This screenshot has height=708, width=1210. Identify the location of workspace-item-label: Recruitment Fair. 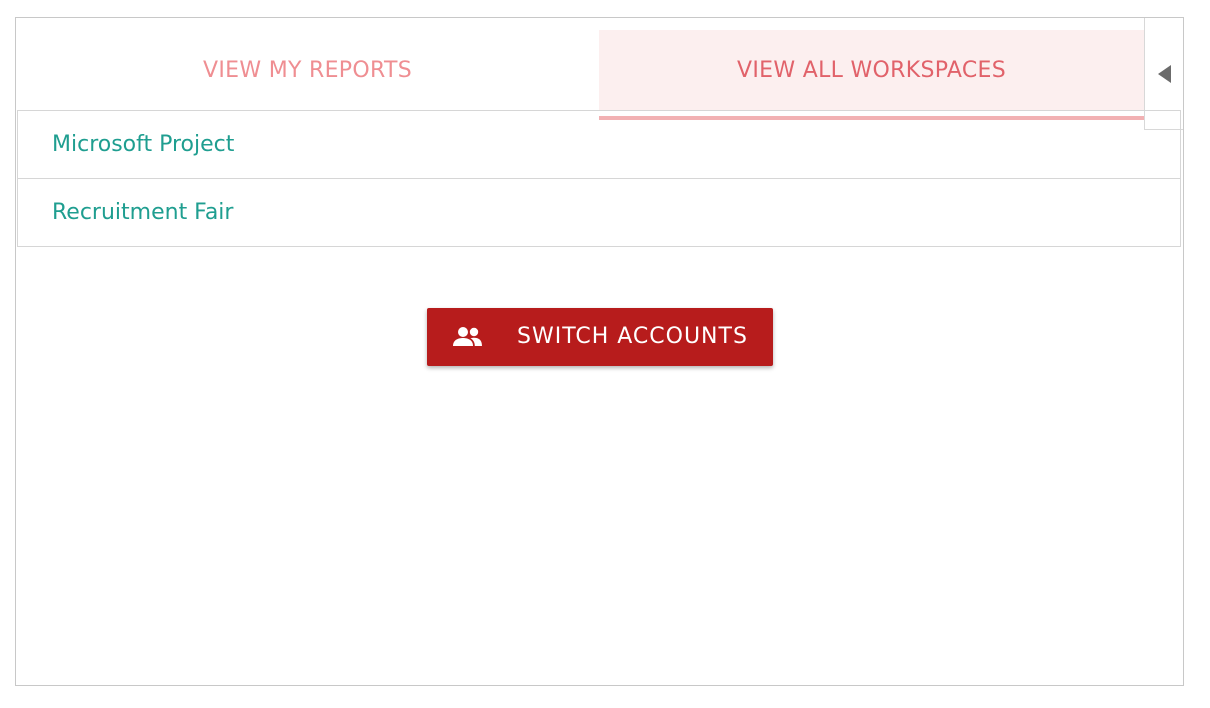
(143, 212).